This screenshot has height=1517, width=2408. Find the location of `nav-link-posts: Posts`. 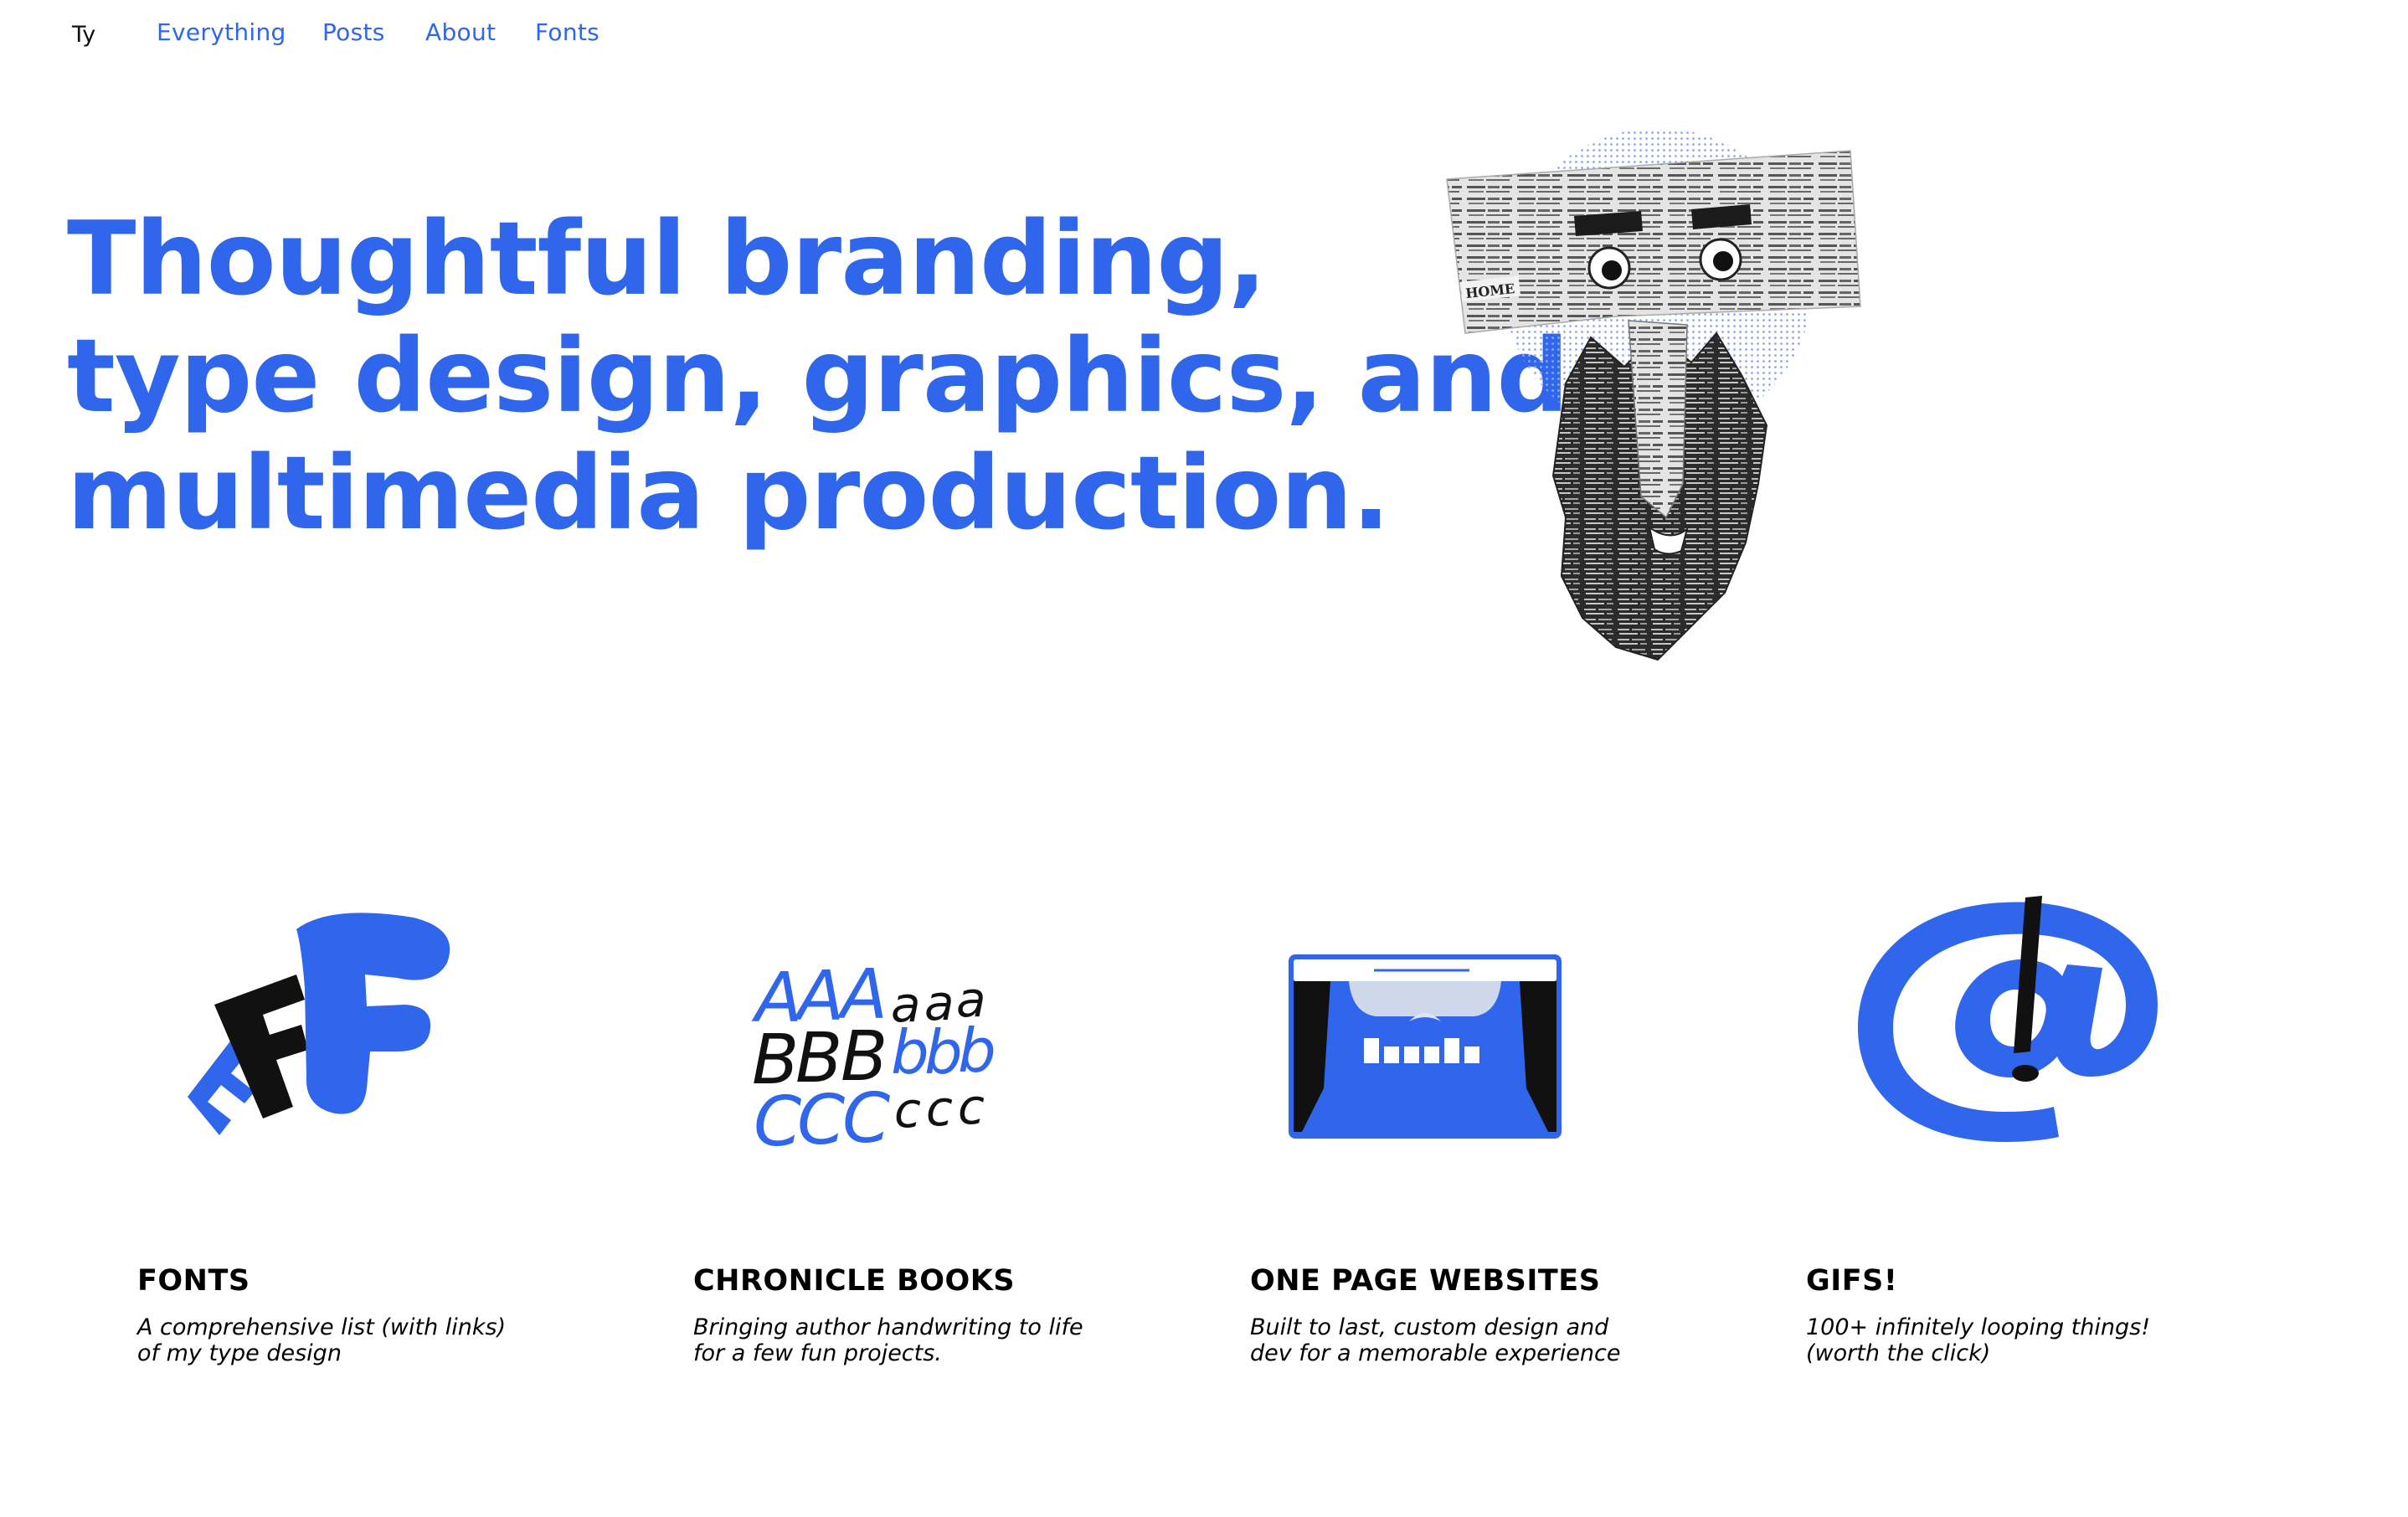

nav-link-posts: Posts is located at coordinates (354, 32).